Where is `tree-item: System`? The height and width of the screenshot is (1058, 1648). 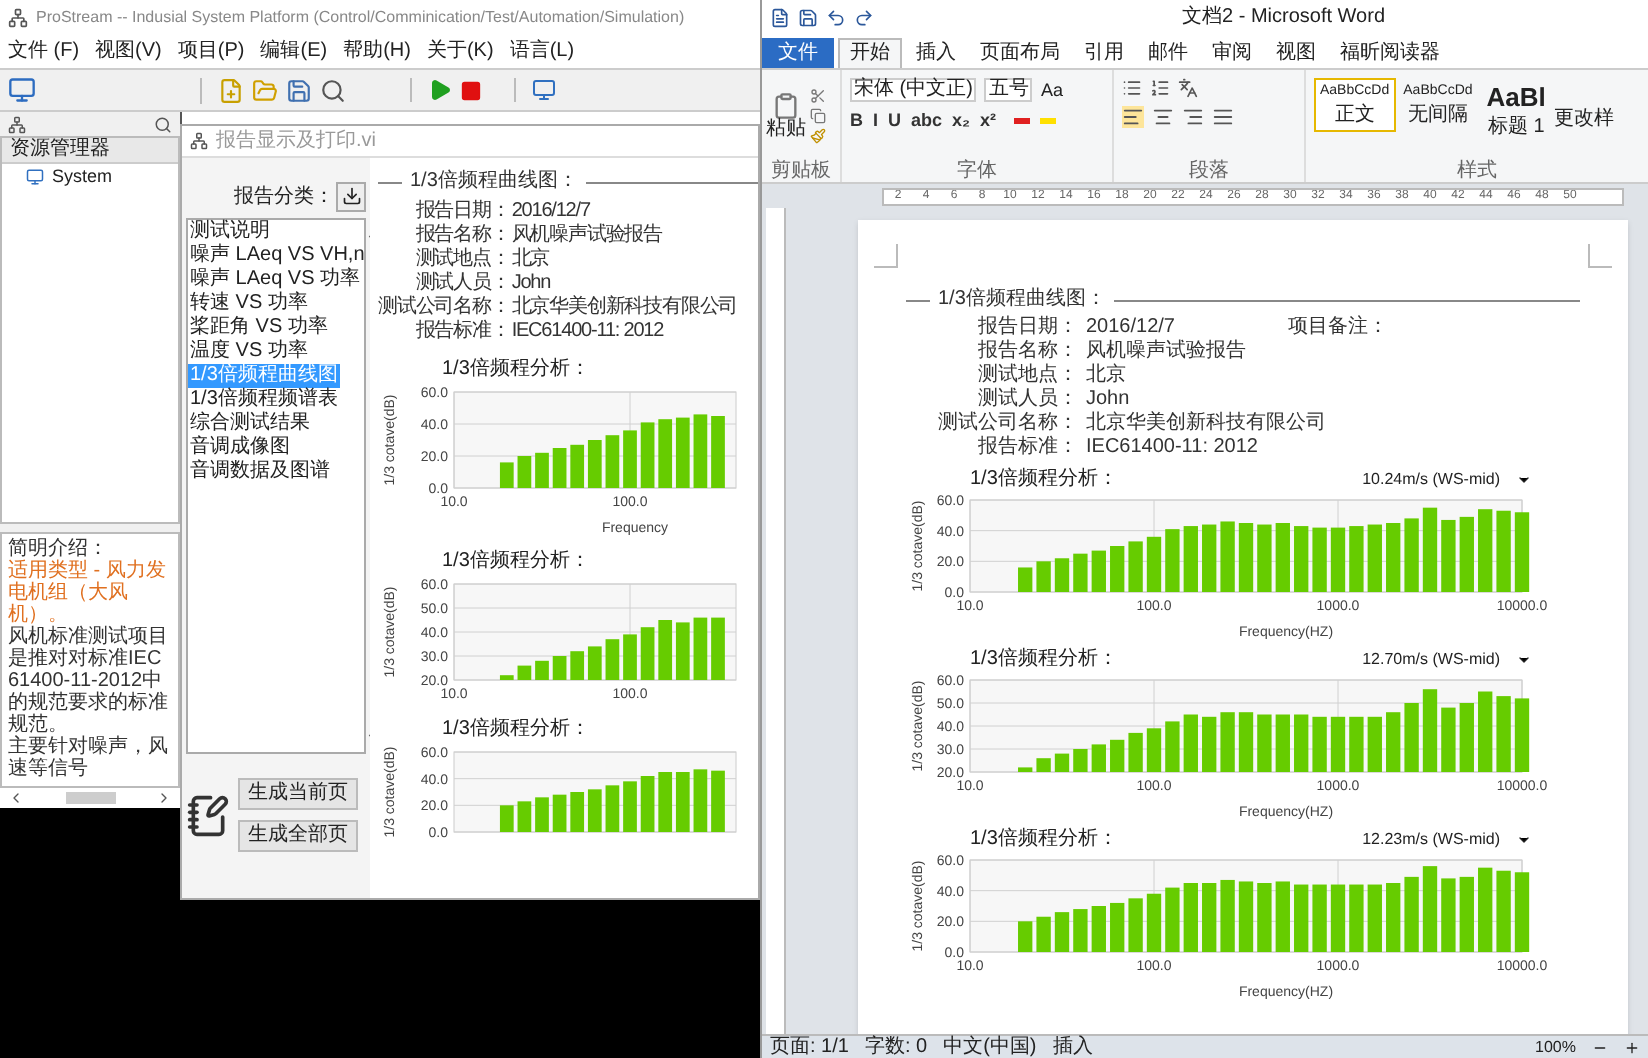
tree-item: System is located at coordinates (82, 177).